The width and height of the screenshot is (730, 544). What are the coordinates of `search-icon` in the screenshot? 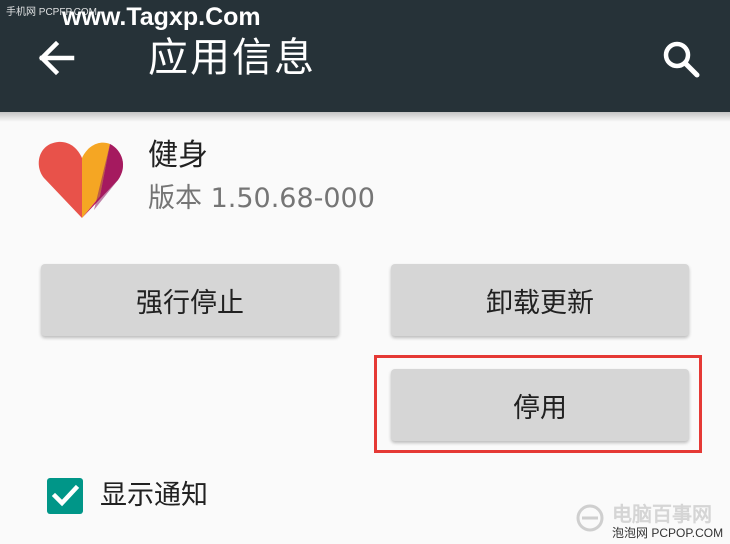 It's located at (681, 59).